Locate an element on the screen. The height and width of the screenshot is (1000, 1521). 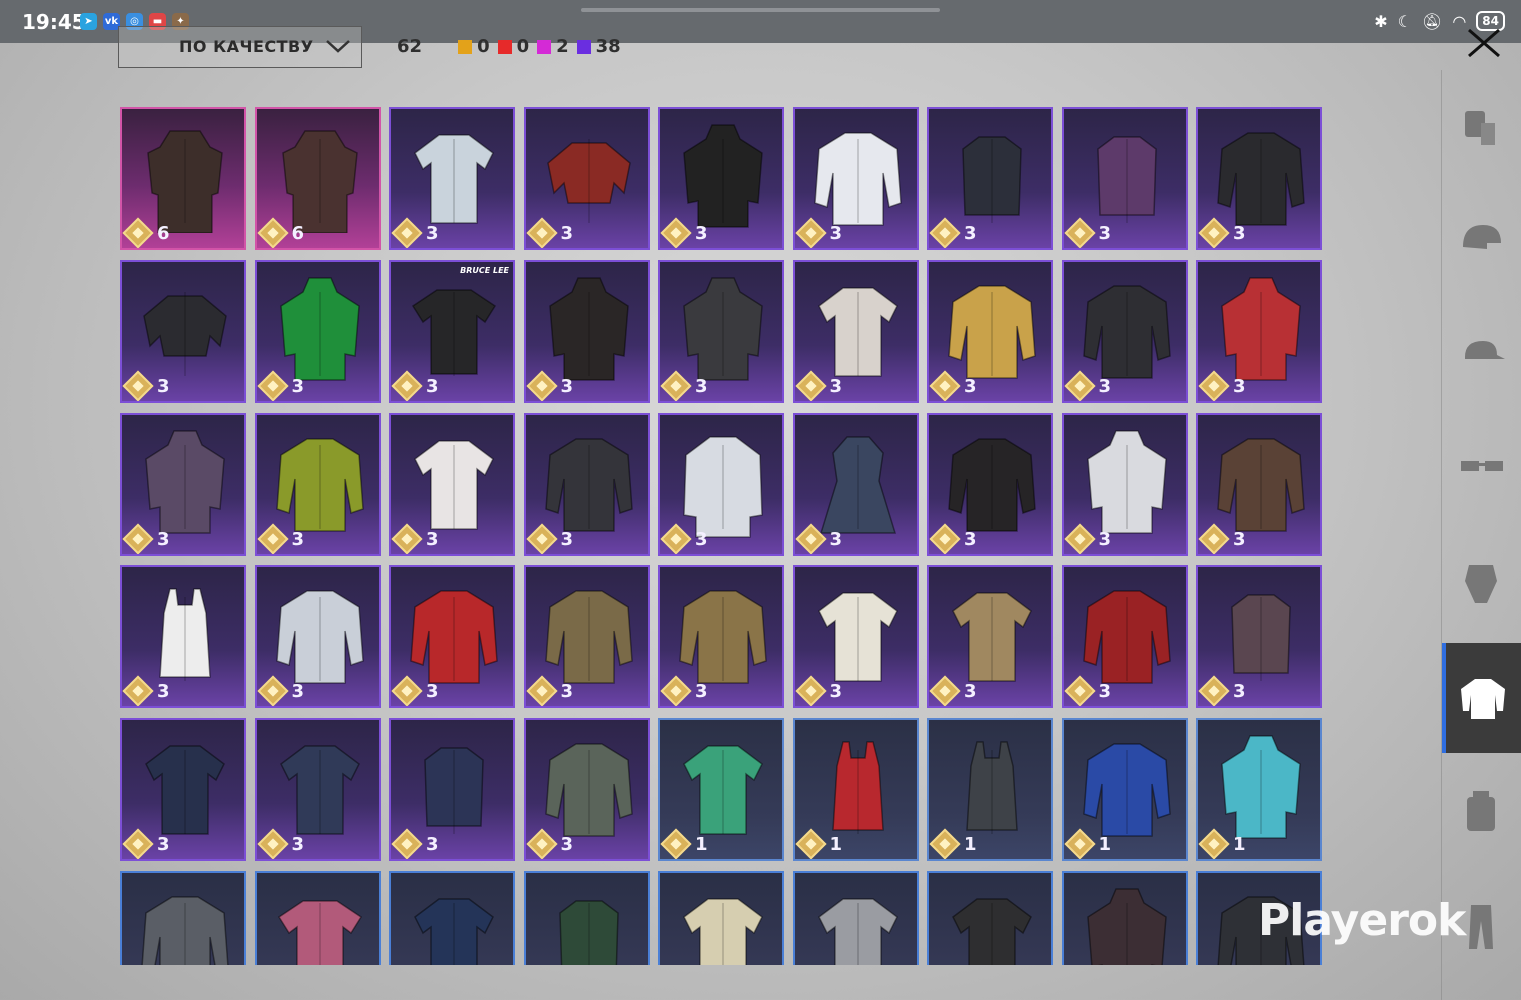
rarity-count-value: 2 is located at coordinates (562, 46).